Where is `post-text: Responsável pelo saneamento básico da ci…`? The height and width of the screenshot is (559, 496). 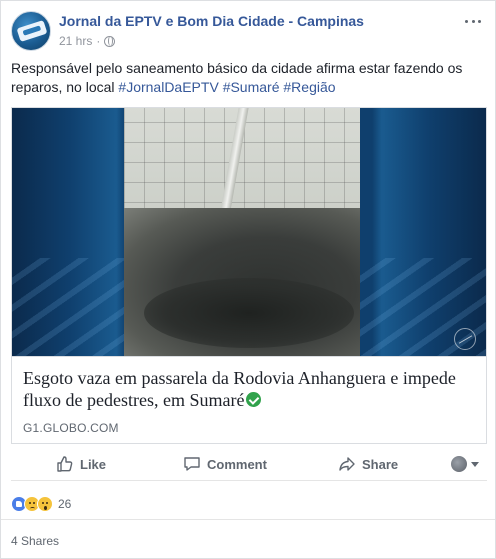 post-text: Responsável pelo saneamento básico da ci… is located at coordinates (246, 78).